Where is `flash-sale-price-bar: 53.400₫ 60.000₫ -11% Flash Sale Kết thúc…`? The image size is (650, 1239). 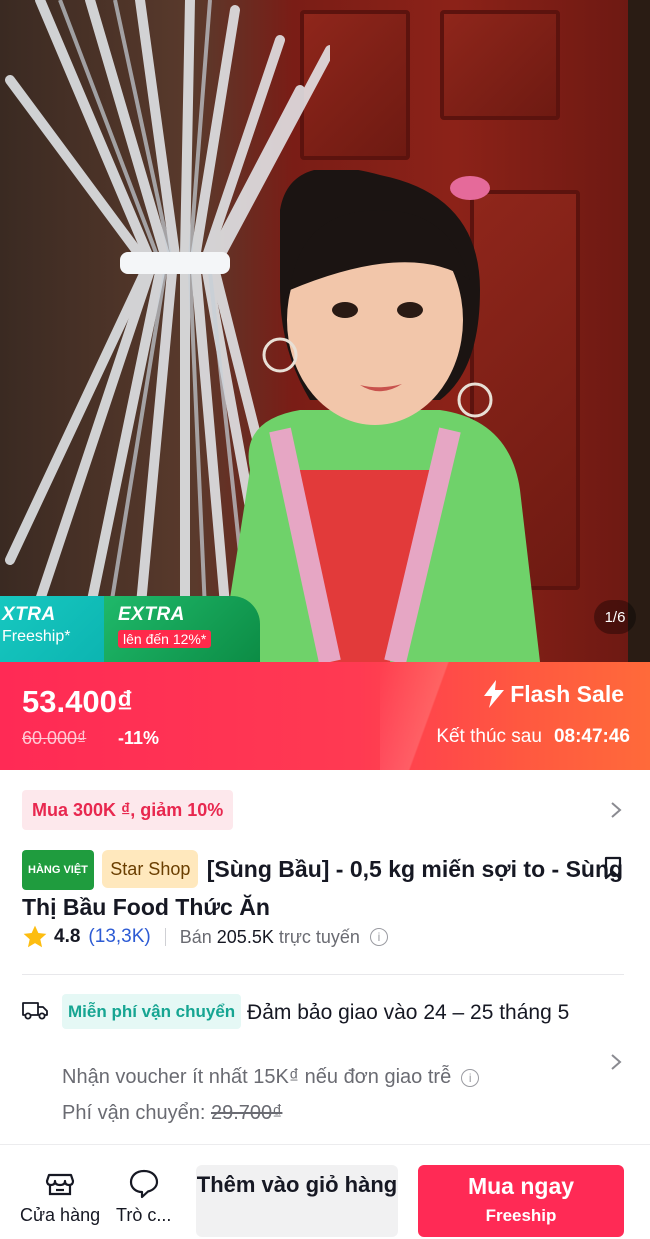
flash-sale-price-bar: 53.400₫ 60.000₫ -11% Flash Sale Kết thúc… is located at coordinates (325, 716).